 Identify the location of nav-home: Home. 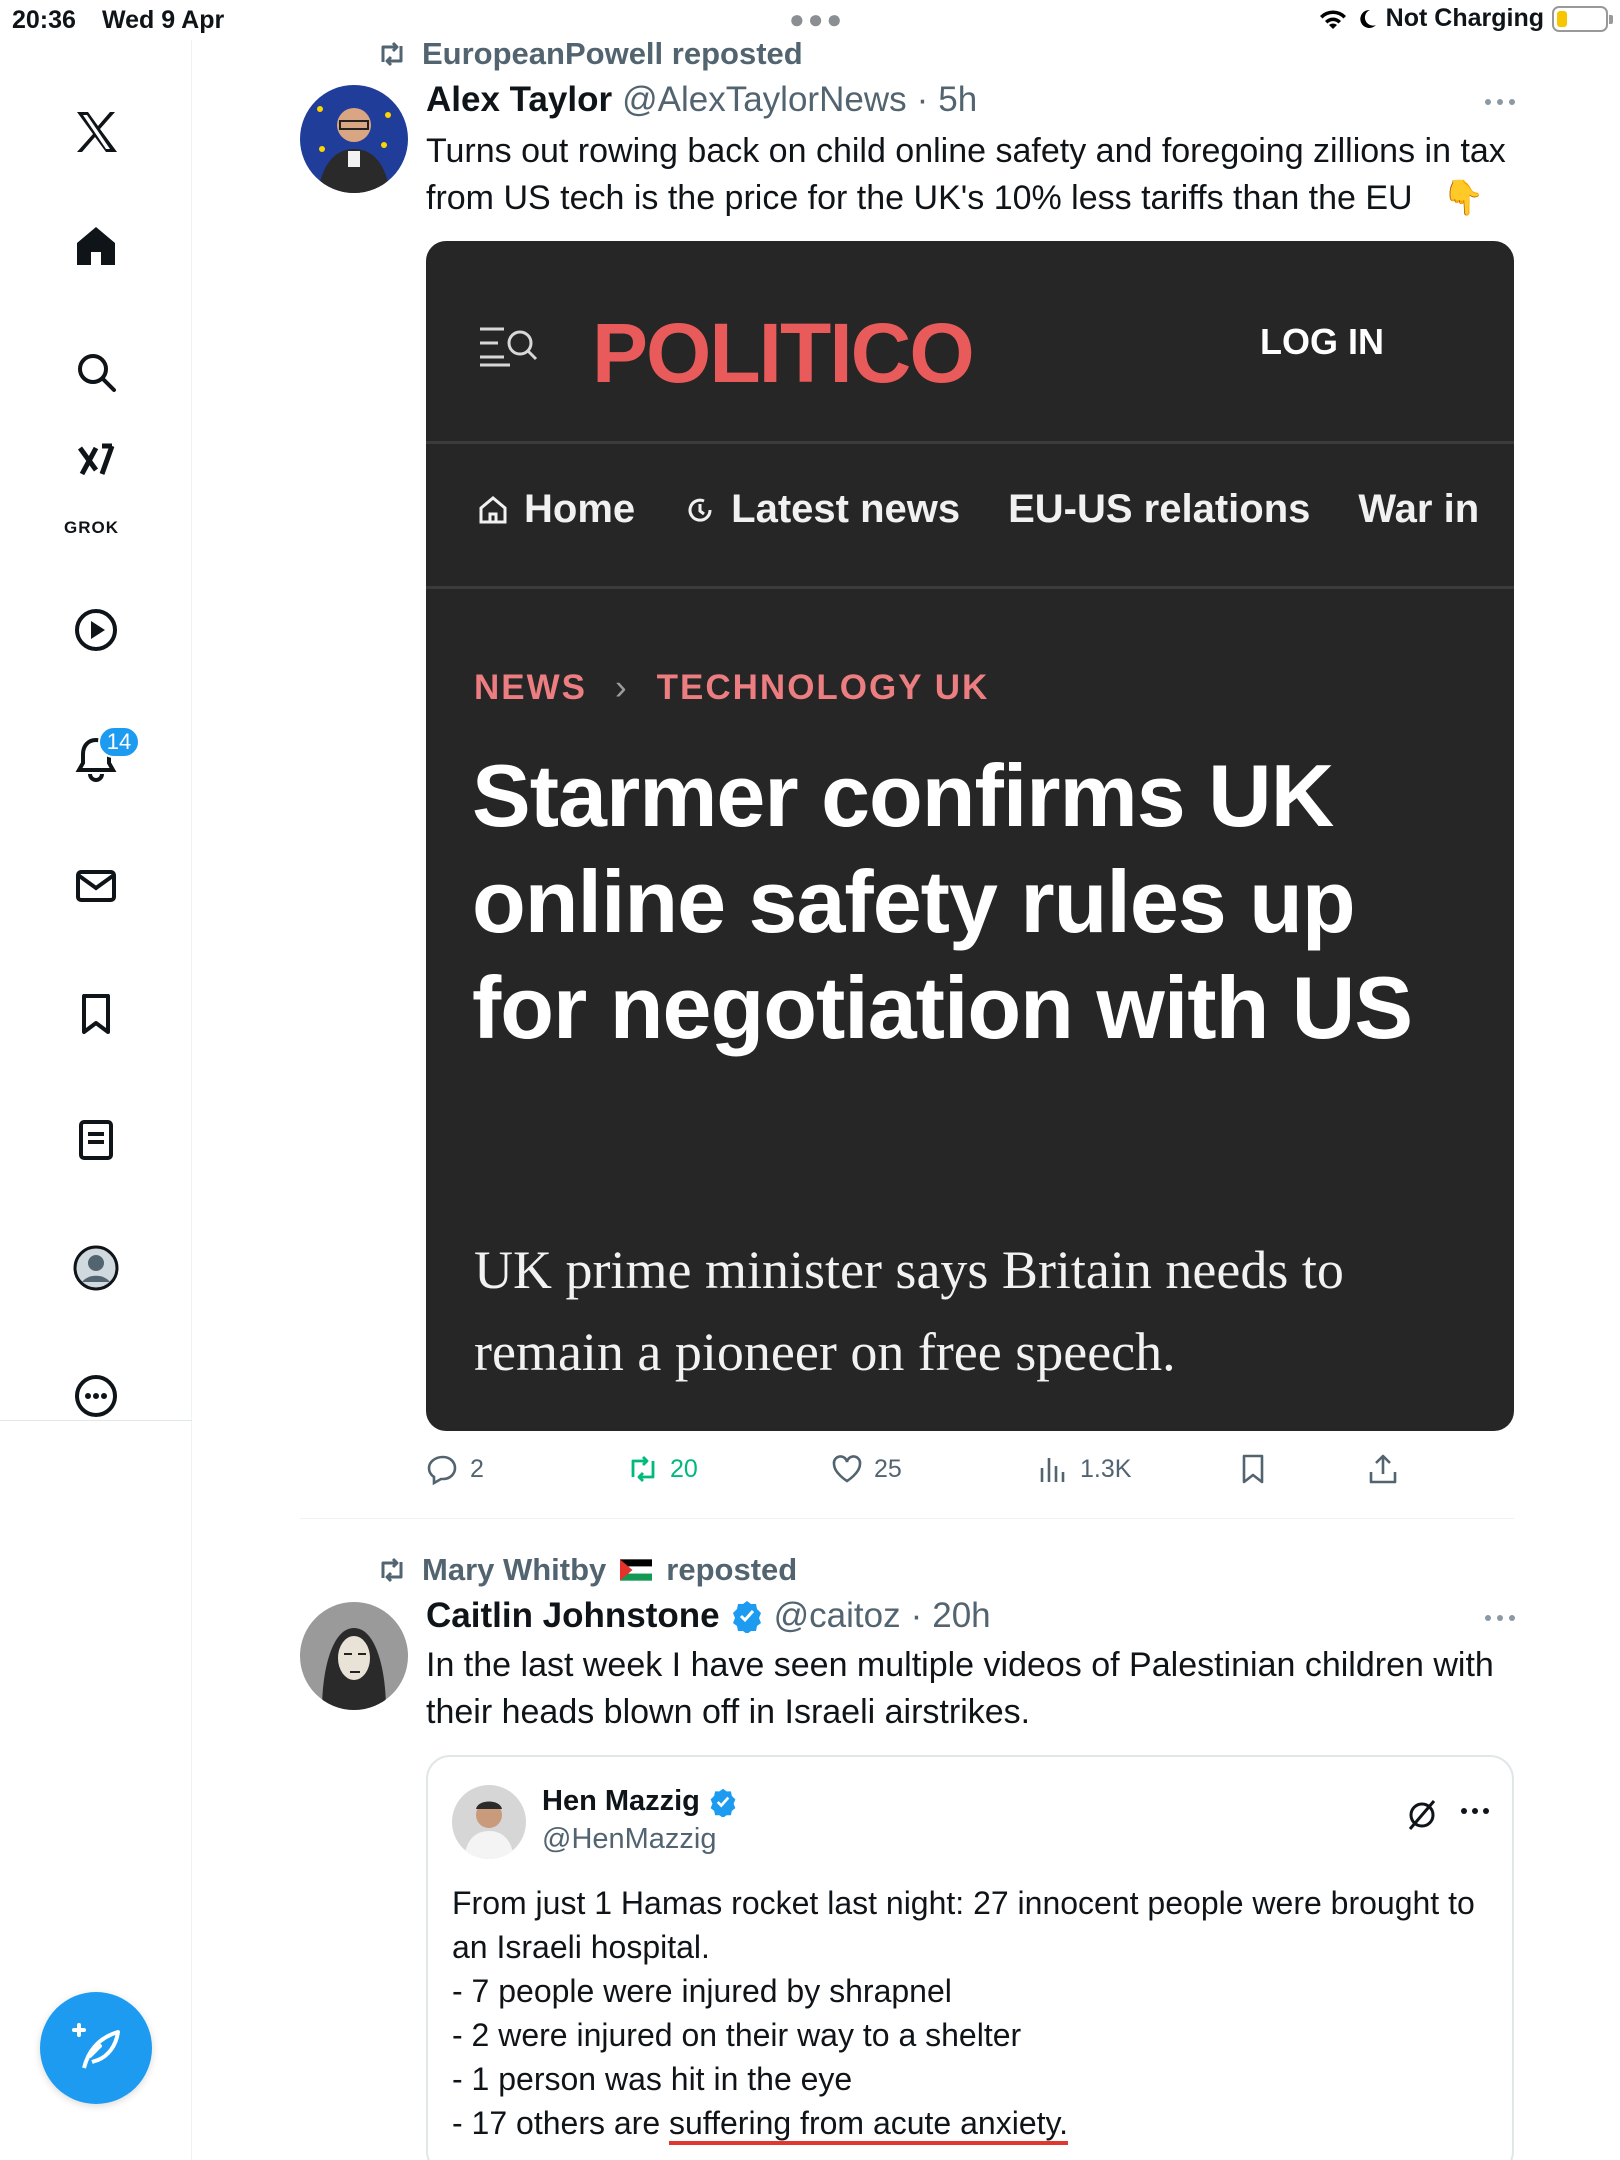
(555, 509).